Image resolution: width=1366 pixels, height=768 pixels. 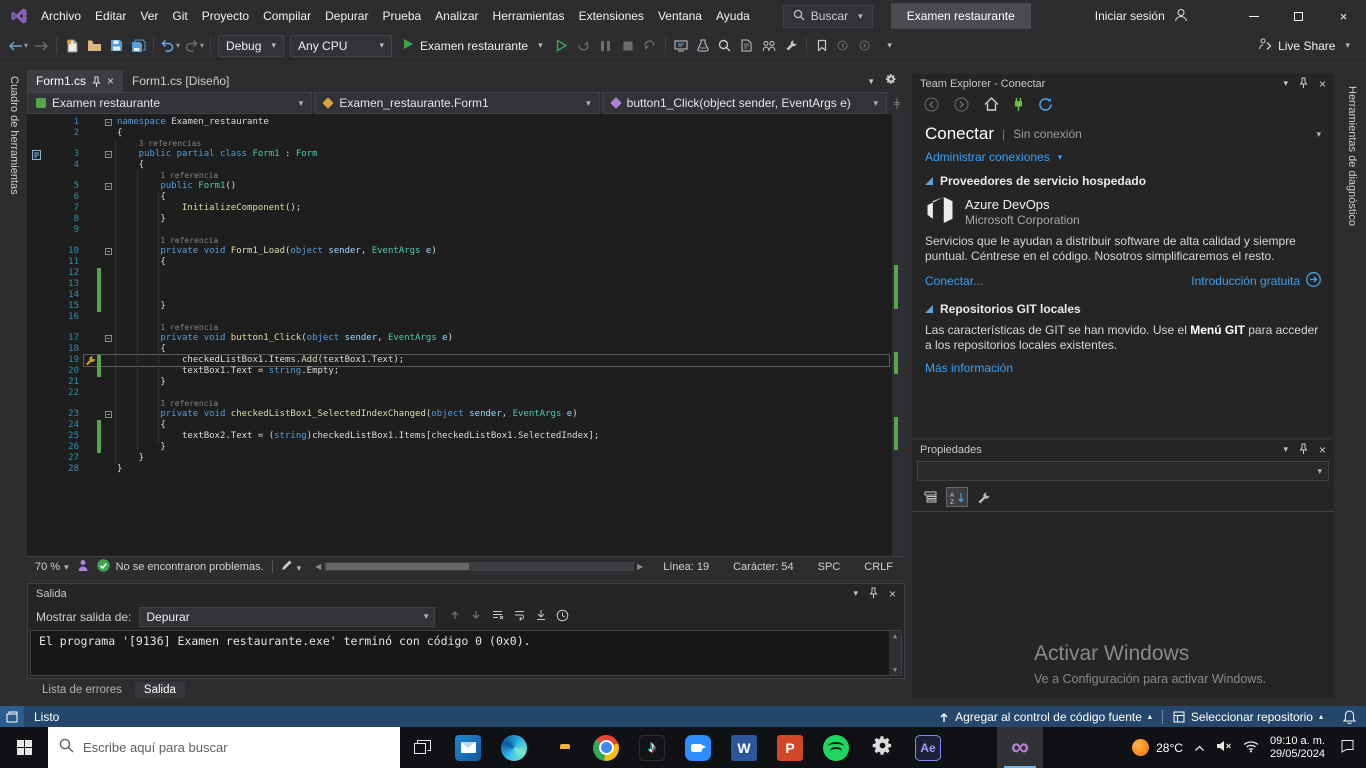 What do you see at coordinates (562, 46) in the screenshot?
I see `start-without-debugging-icon` at bounding box center [562, 46].